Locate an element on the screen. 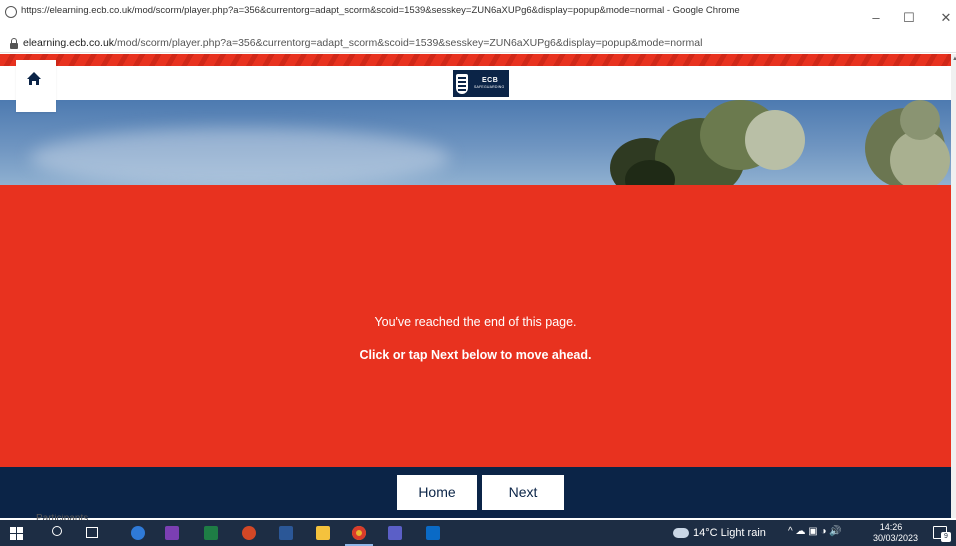 The height and width of the screenshot is (546, 956). outlook-icon is located at coordinates (433, 533).